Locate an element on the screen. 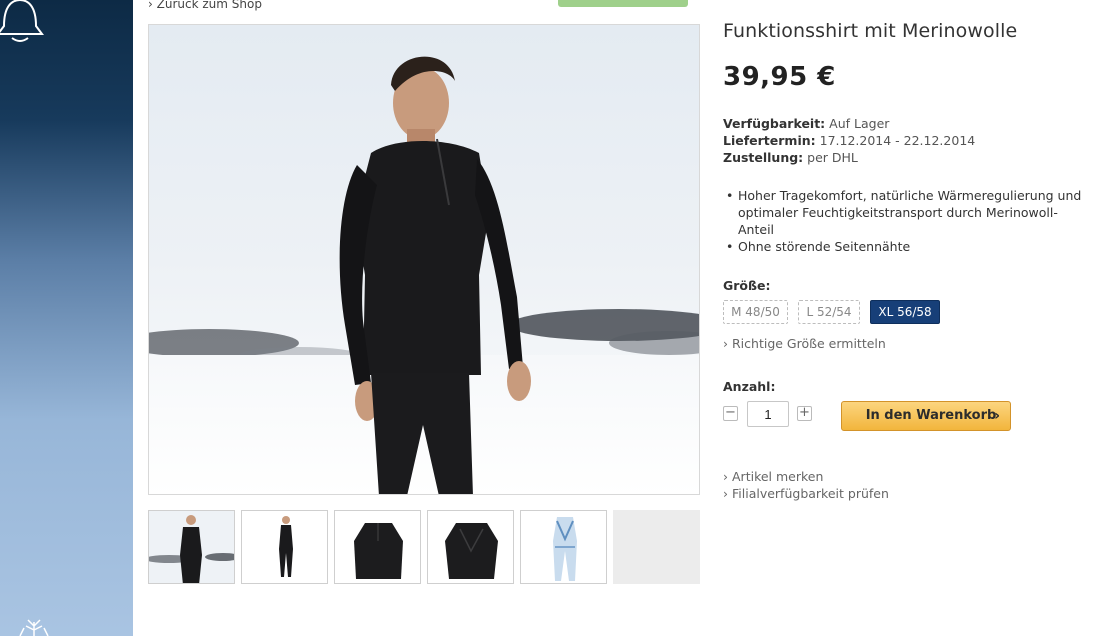 The height and width of the screenshot is (636, 1107). size-option-l: L 52/54 is located at coordinates (829, 312).